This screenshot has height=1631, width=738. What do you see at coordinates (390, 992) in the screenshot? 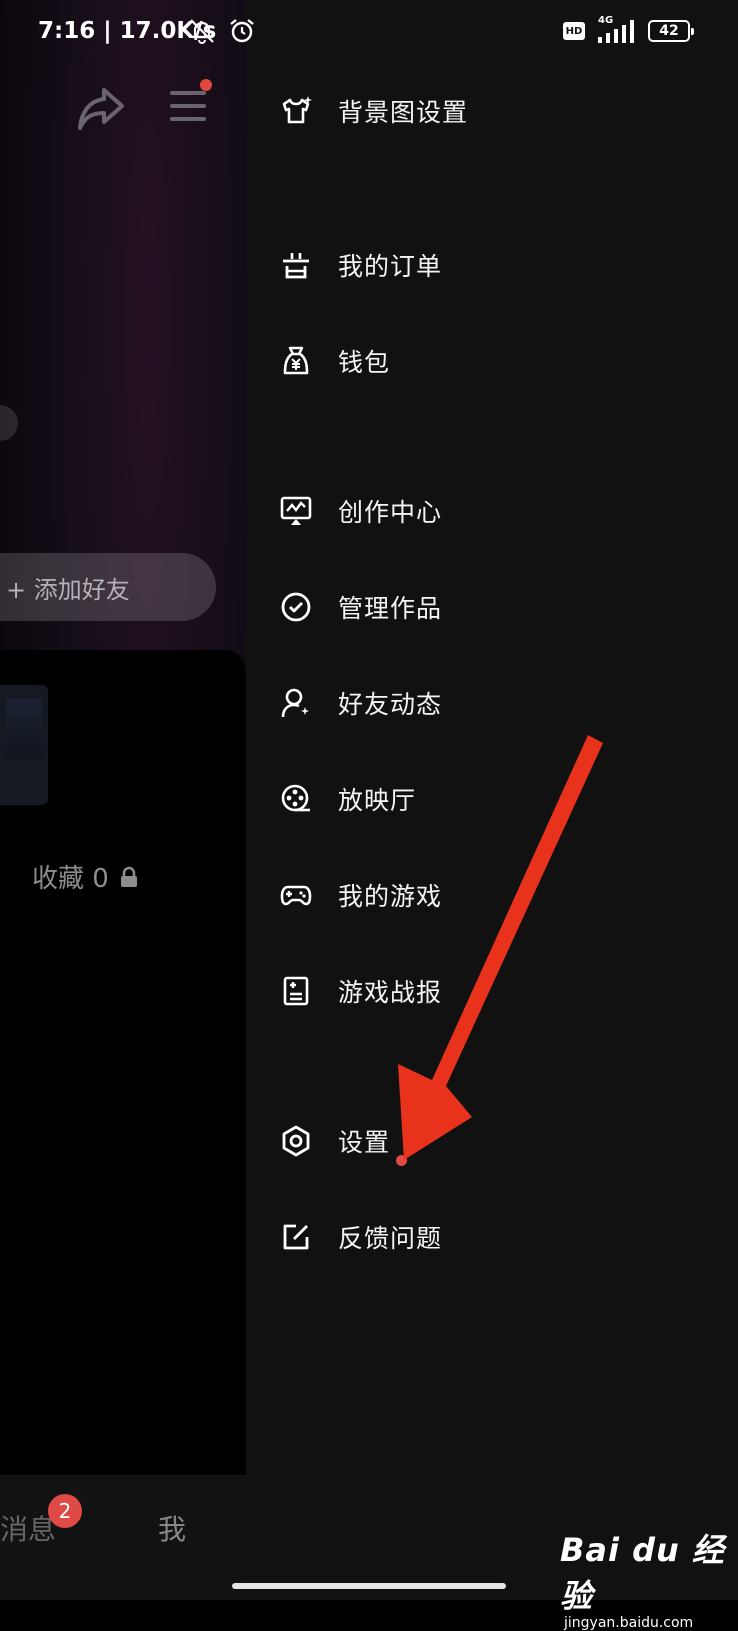
I see `menu-item-label: 游戏战报` at bounding box center [390, 992].